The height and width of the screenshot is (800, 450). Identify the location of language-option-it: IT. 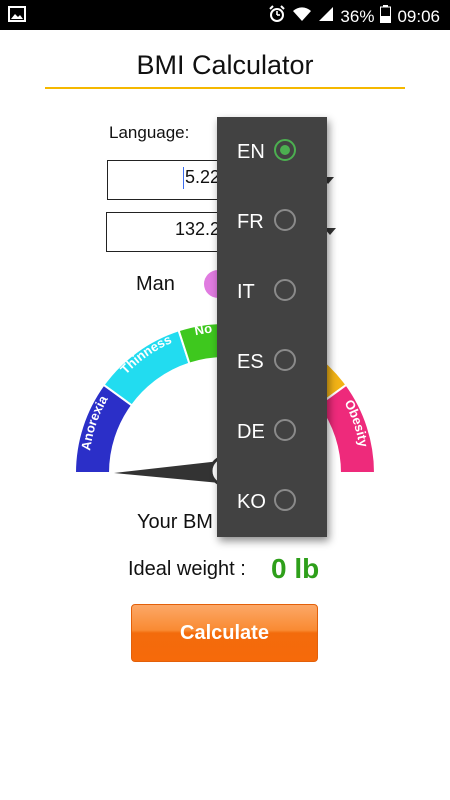
(272, 292).